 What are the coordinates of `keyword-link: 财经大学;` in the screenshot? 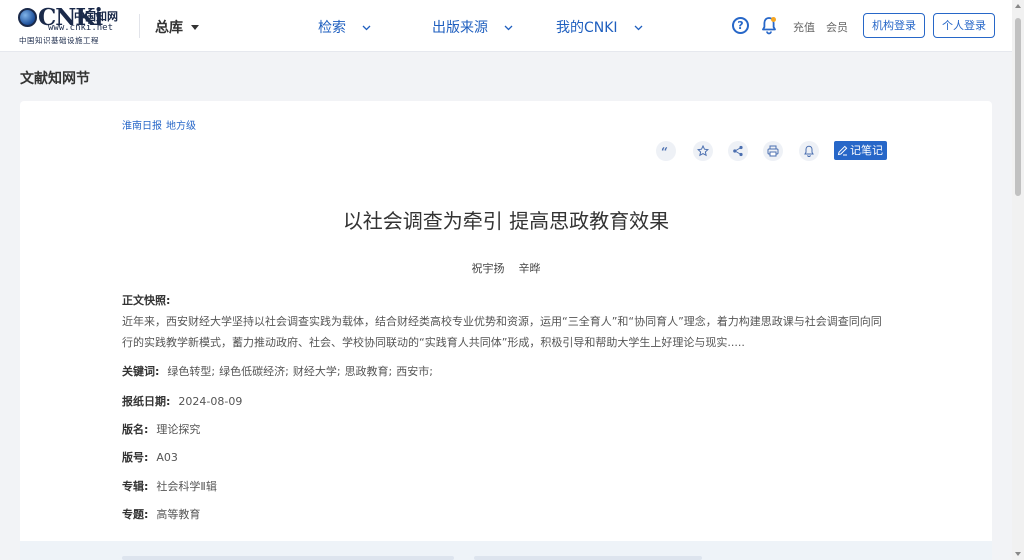 It's located at (317, 371).